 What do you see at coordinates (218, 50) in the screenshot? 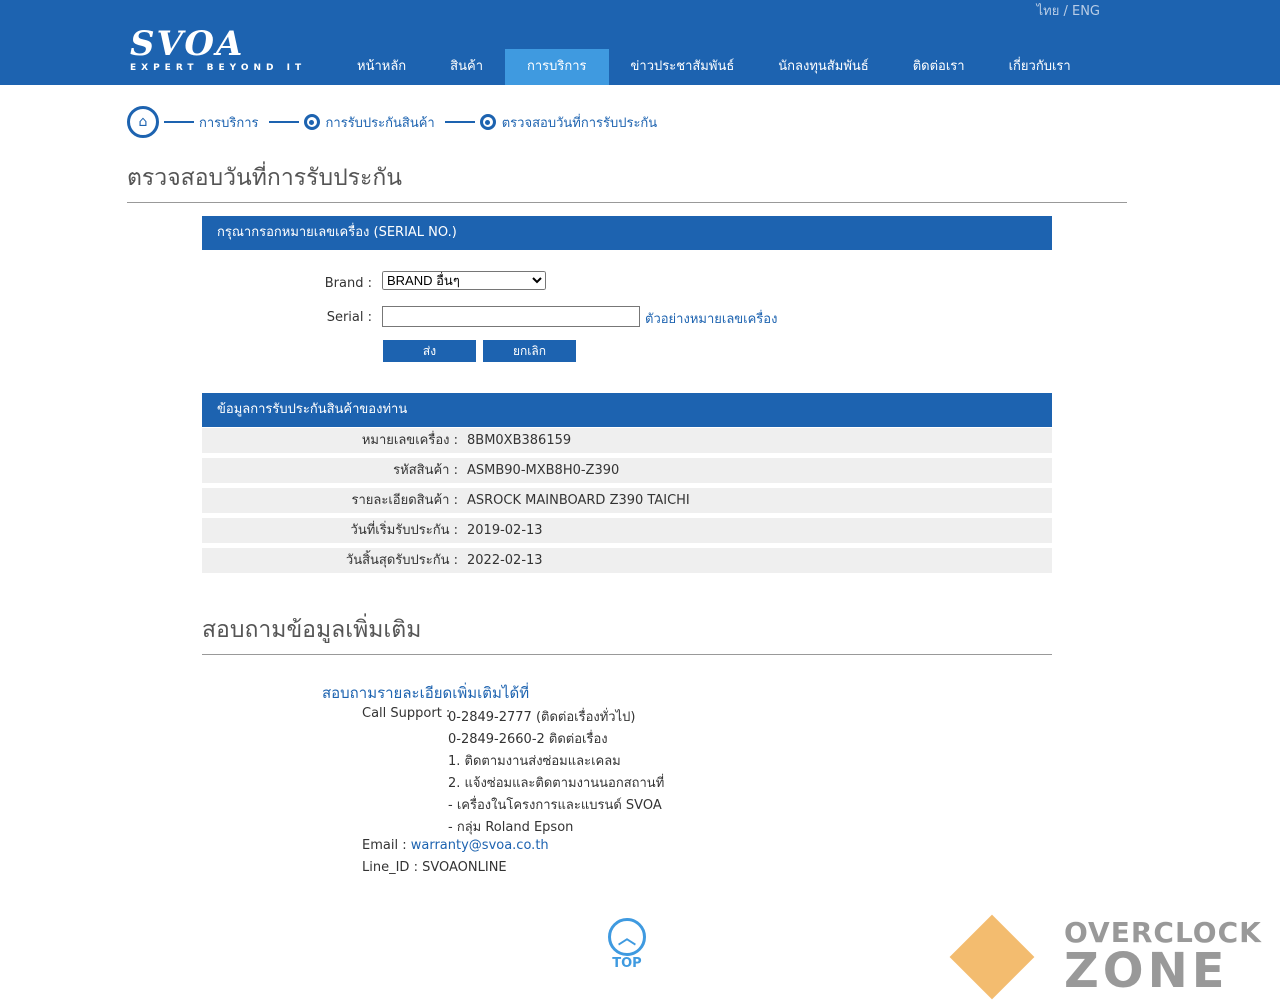
I see `logo: SVOA EXPERT BEYOND IT` at bounding box center [218, 50].